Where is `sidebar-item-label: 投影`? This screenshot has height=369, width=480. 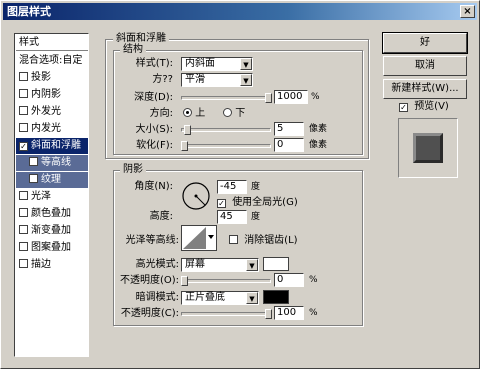
sidebar-item-label: 投影 is located at coordinates (41, 77).